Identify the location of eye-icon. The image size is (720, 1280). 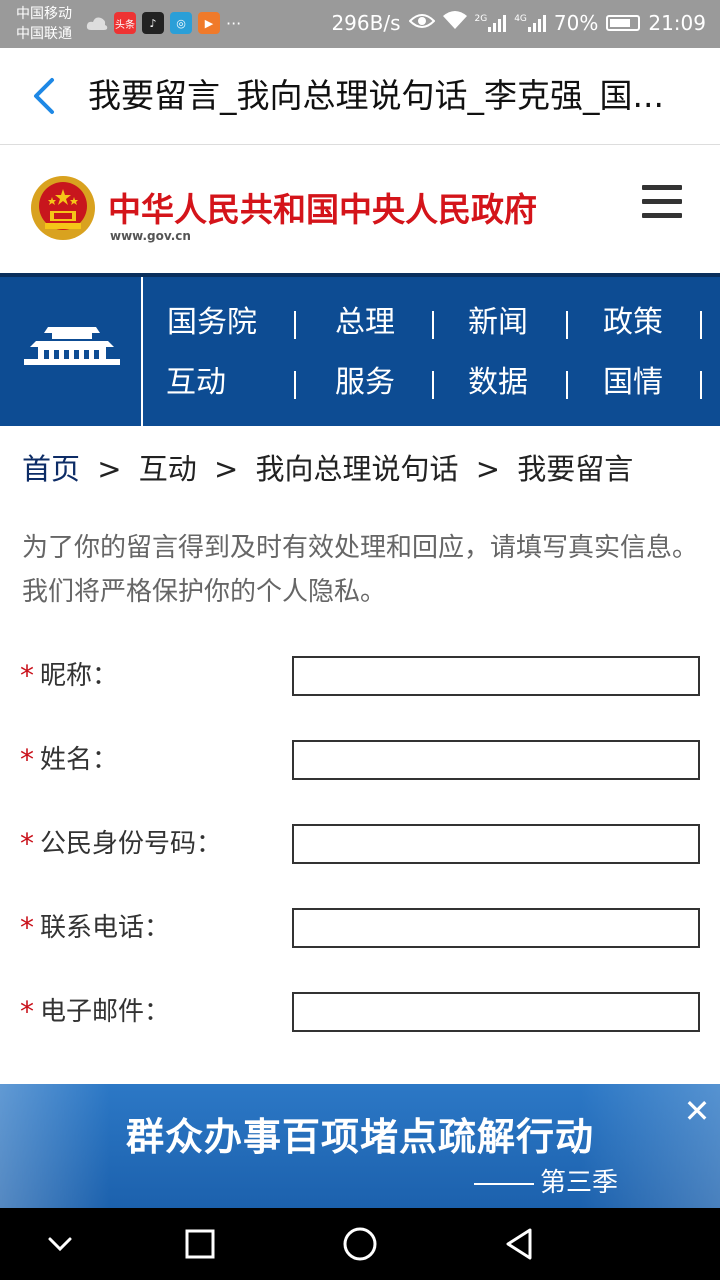
(421, 23).